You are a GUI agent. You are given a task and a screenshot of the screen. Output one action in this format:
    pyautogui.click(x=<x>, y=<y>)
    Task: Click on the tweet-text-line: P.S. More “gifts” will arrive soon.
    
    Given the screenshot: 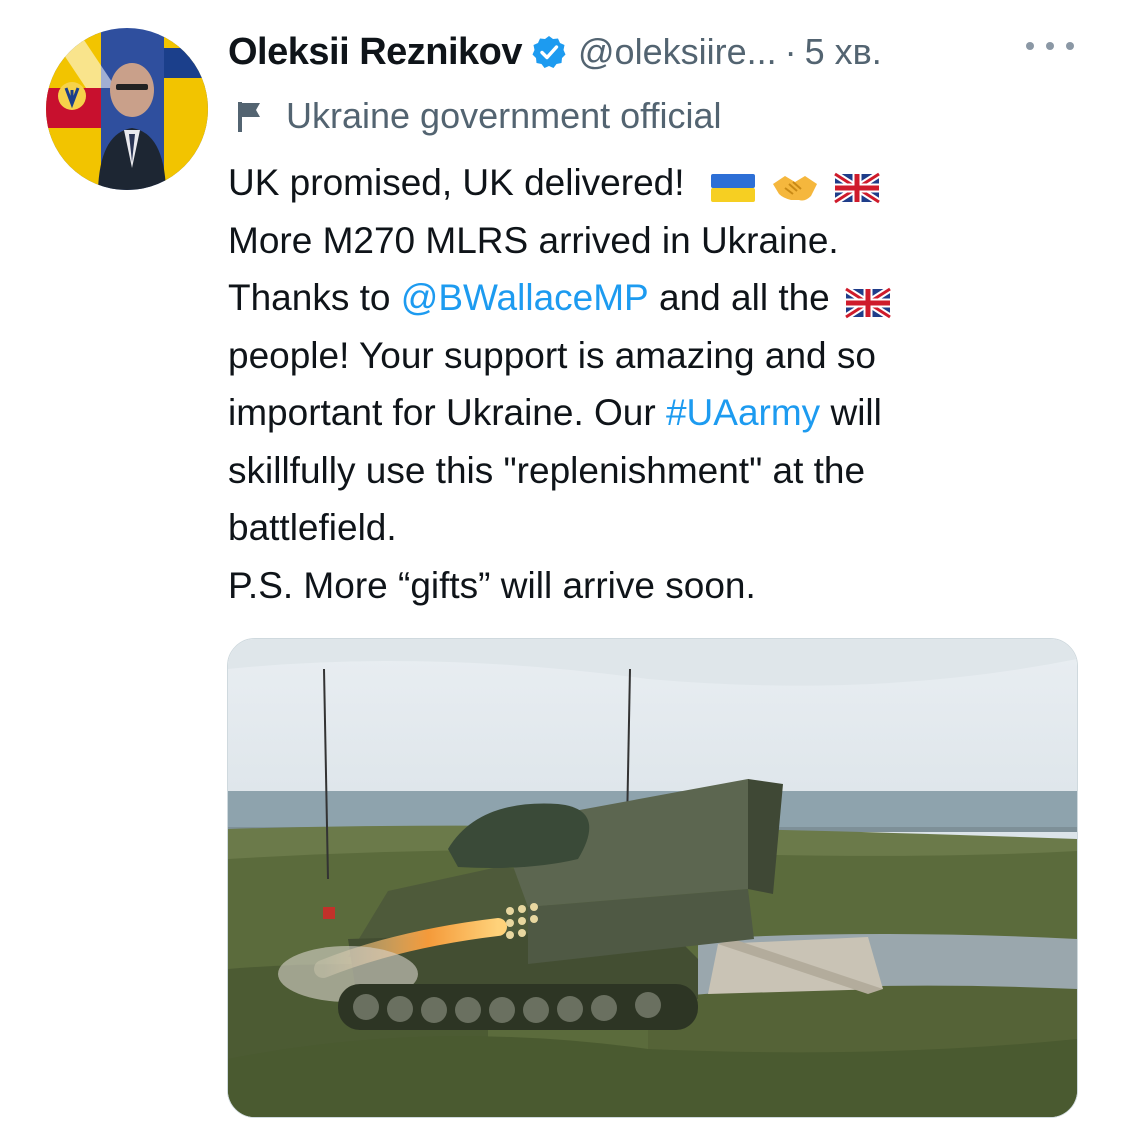 What is the action you would take?
    pyautogui.click(x=653, y=586)
    